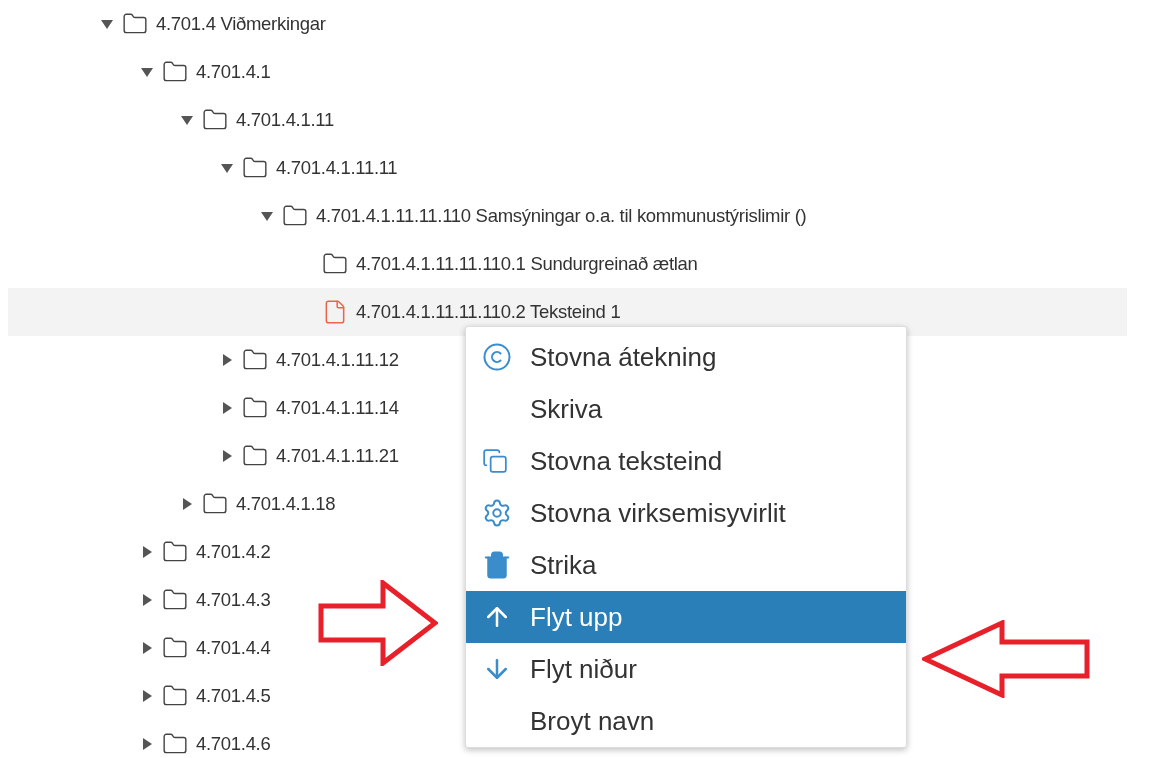 This screenshot has height=758, width=1151. I want to click on tree-item-label: 4.701.4.5, so click(233, 696).